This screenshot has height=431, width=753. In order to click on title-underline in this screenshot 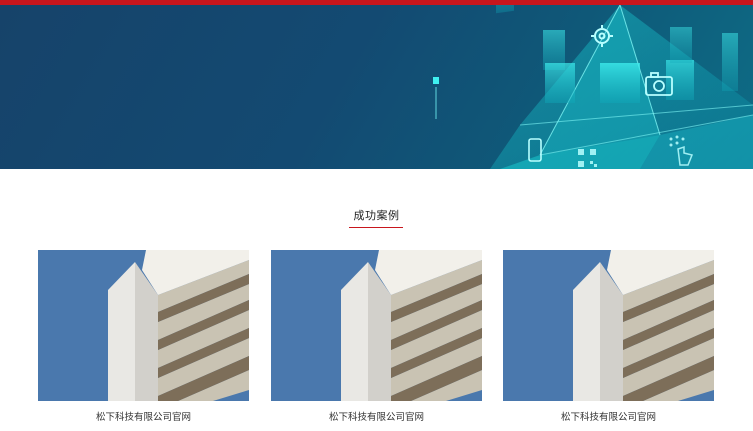, I will do `click(376, 227)`.